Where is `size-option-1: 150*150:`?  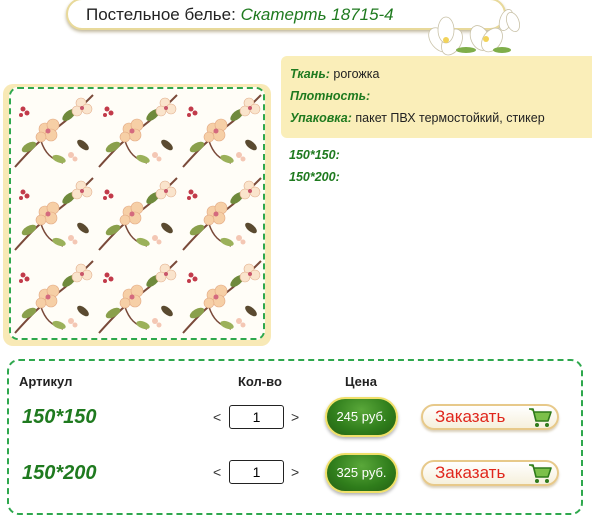 size-option-1: 150*150: is located at coordinates (314, 155).